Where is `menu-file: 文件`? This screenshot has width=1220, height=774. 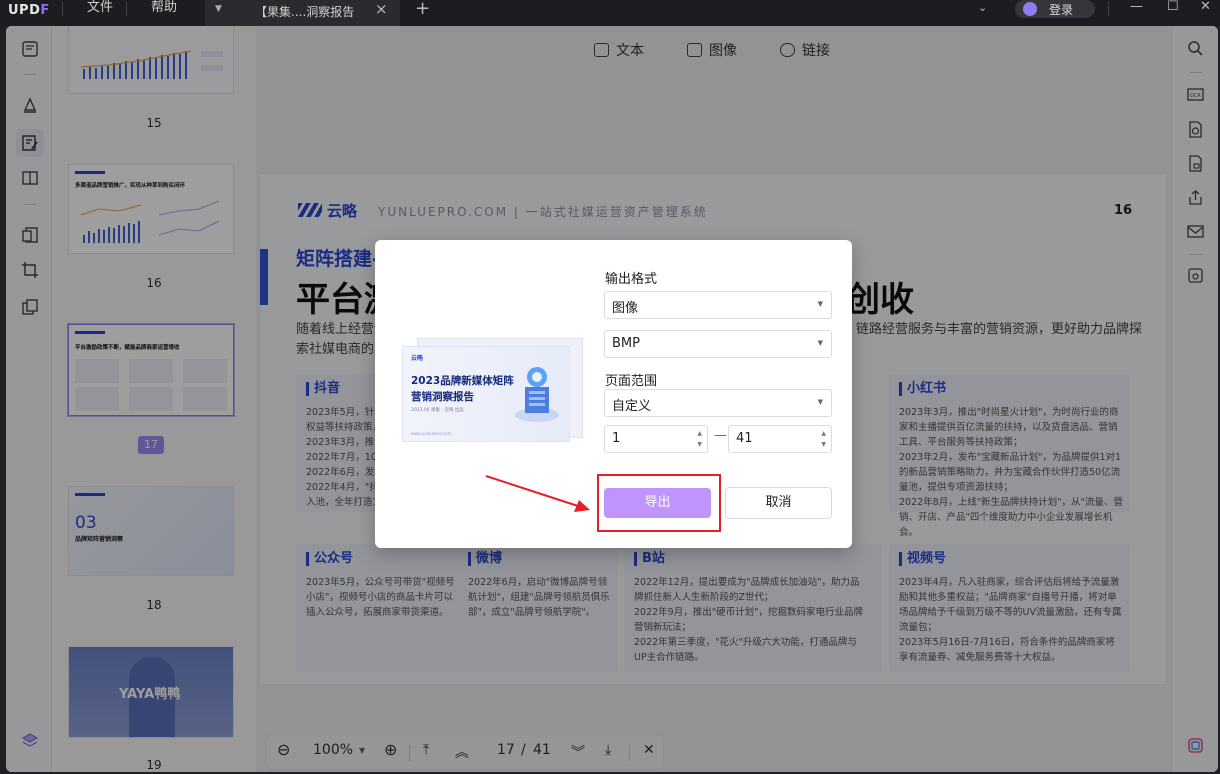
menu-file: 文件 is located at coordinates (100, 8).